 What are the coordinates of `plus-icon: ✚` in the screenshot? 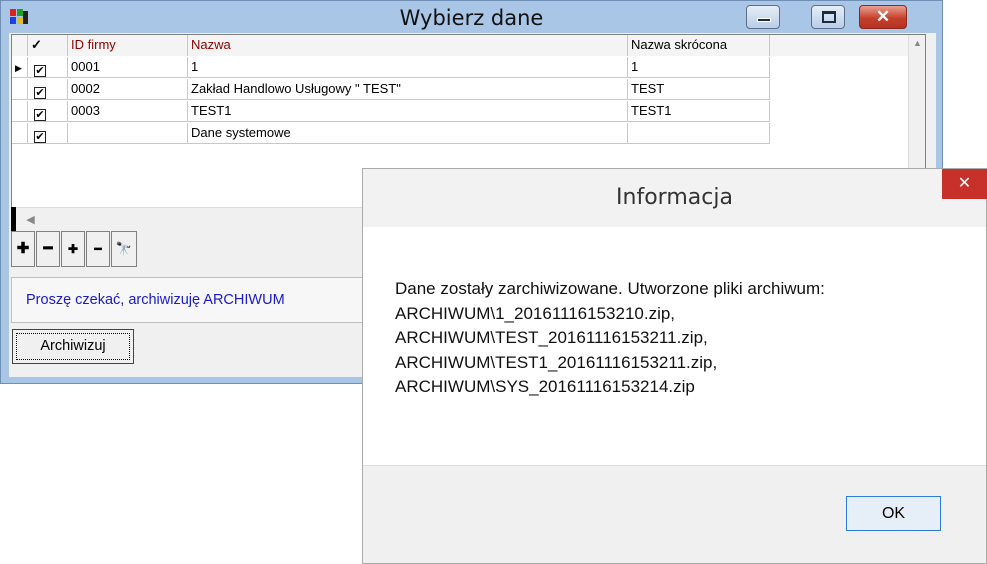 It's located at (23, 248).